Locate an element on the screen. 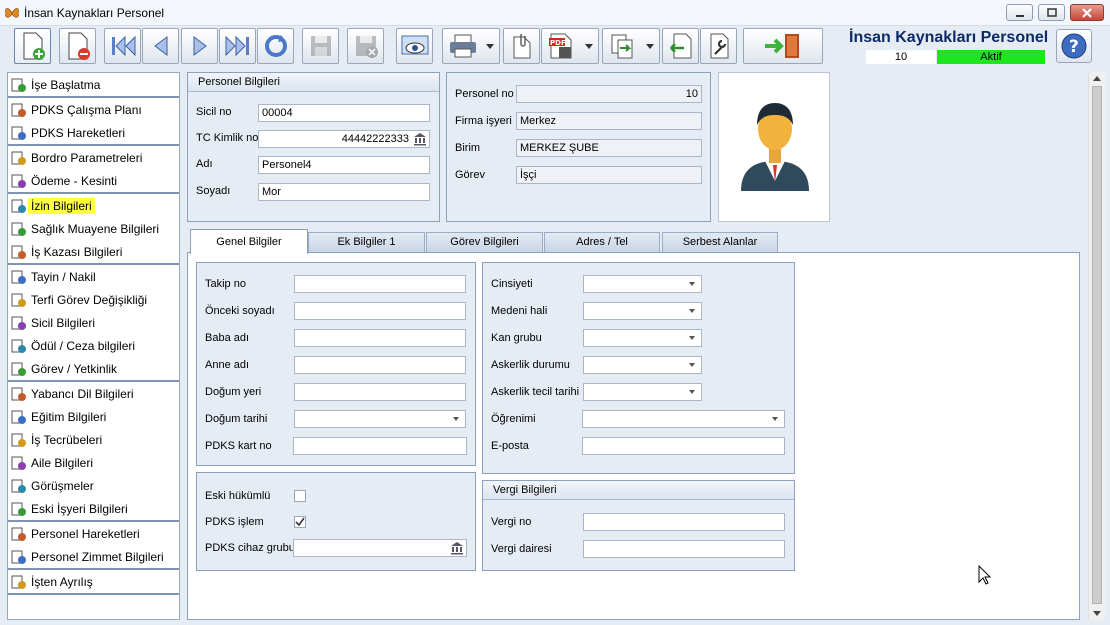 This screenshot has height=625, width=1110. exit-button is located at coordinates (783, 46).